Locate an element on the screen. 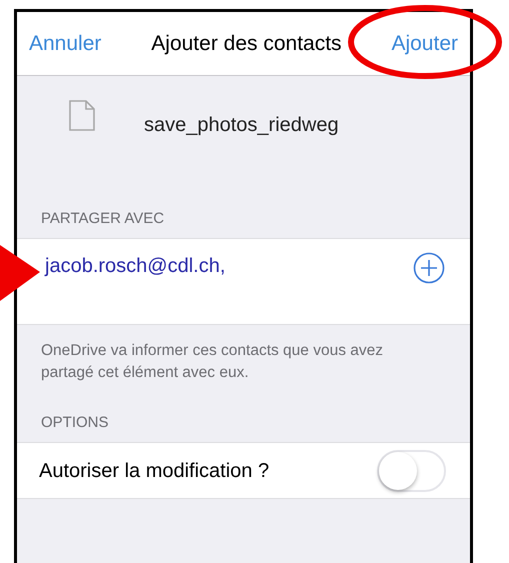  share-footer-text: OneDrive va informer ces contacts que vous avez partagé cet élément avec eux. is located at coordinates (212, 362).